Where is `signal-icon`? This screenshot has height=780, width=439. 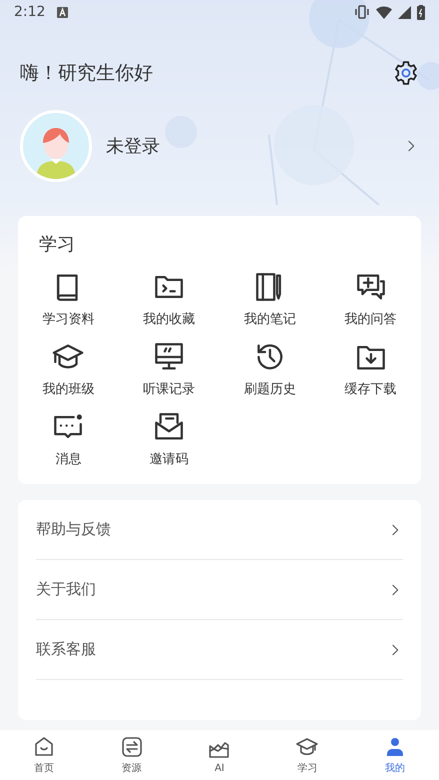
signal-icon is located at coordinates (404, 12).